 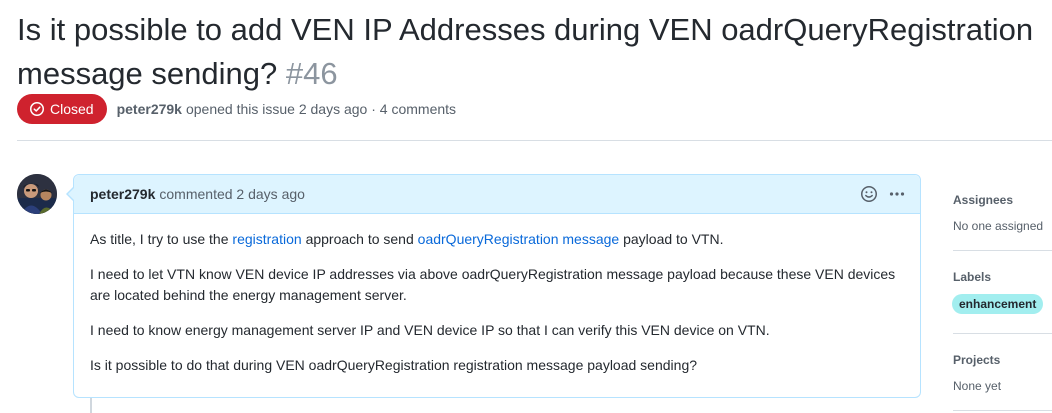 What do you see at coordinates (1002, 291) in the screenshot?
I see `sidebar-labels: Labels enhancement` at bounding box center [1002, 291].